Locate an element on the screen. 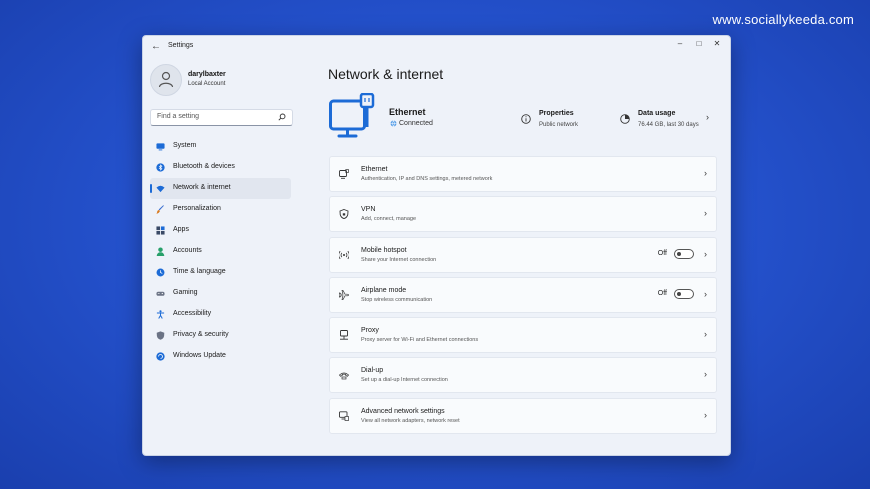 The image size is (870, 489). airplane-icon is located at coordinates (344, 295).